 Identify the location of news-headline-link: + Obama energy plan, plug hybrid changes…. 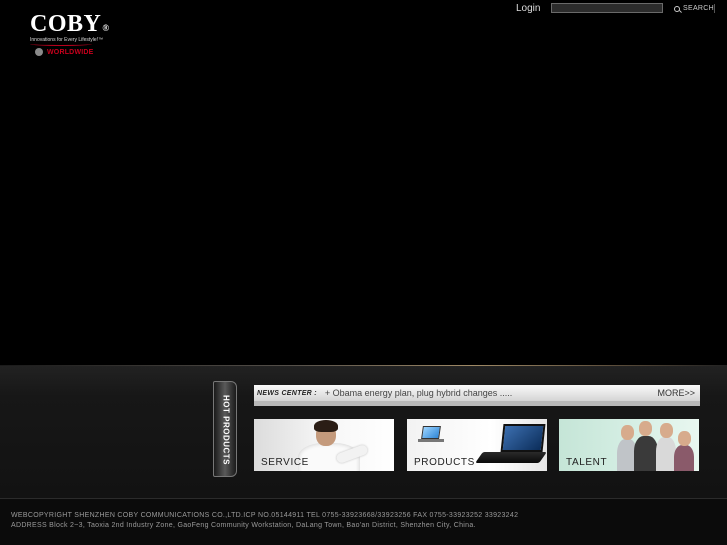
(418, 393).